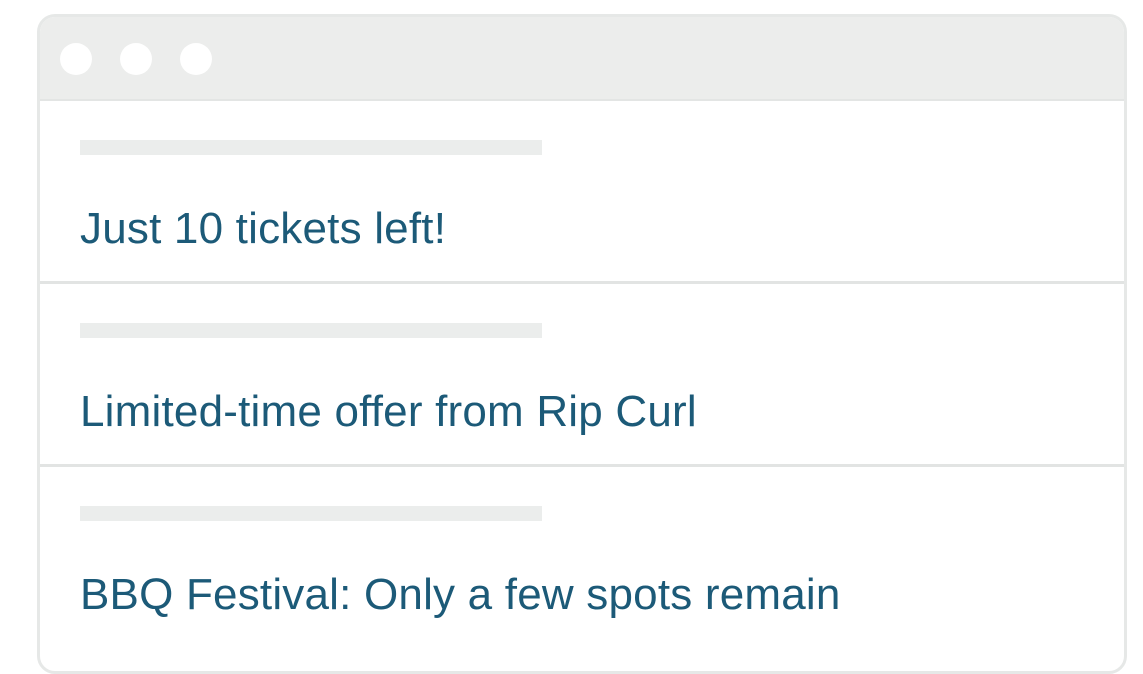 This screenshot has width=1143, height=674. What do you see at coordinates (388, 411) in the screenshot?
I see `notification-text: Limited-time offer from Rip Curl` at bounding box center [388, 411].